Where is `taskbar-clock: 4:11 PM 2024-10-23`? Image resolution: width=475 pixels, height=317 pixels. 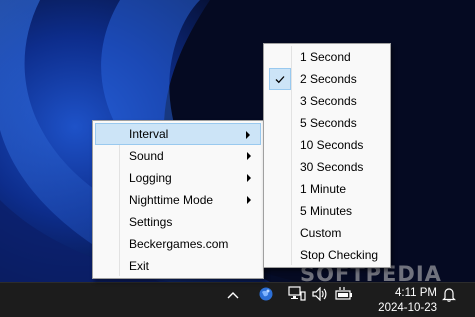
taskbar-clock: 4:11 PM 2024-10-23 is located at coordinates (401, 301).